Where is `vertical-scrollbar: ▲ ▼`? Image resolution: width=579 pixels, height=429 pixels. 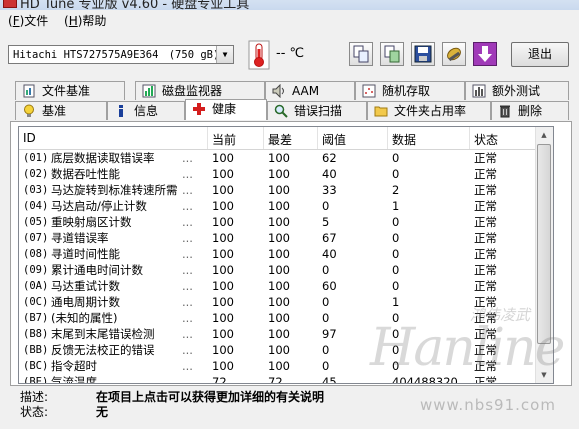 vertical-scrollbar: ▲ ▼ is located at coordinates (544, 255).